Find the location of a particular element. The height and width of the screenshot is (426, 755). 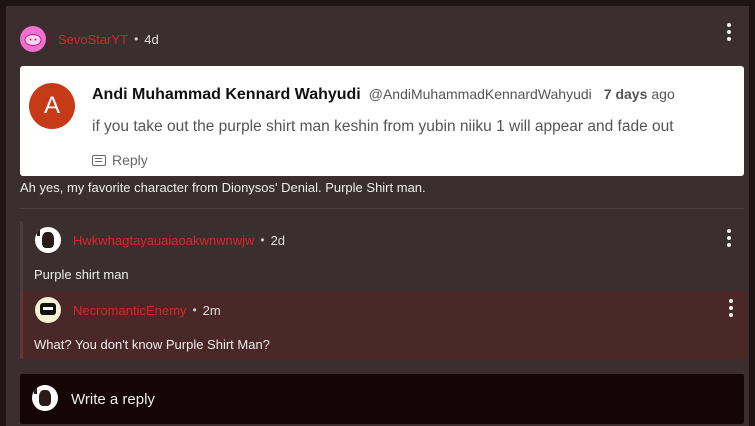

reply-username: NecromanticEnemy is located at coordinates (129, 310).